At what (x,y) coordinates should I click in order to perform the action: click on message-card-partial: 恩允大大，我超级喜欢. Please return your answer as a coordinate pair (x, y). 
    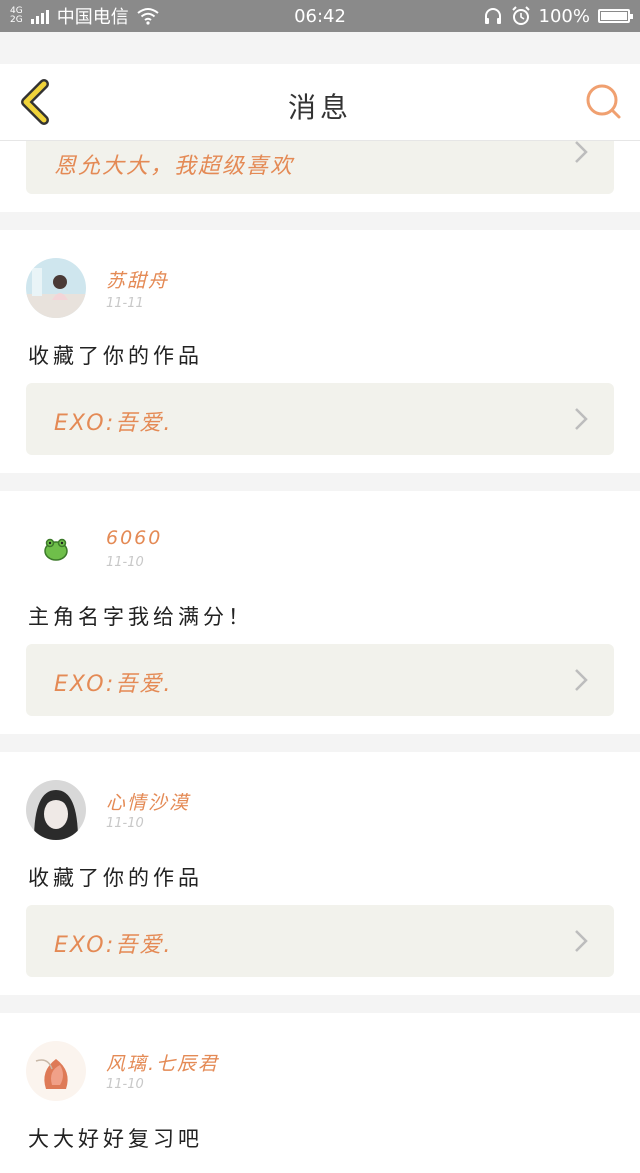
    Looking at the image, I should click on (320, 176).